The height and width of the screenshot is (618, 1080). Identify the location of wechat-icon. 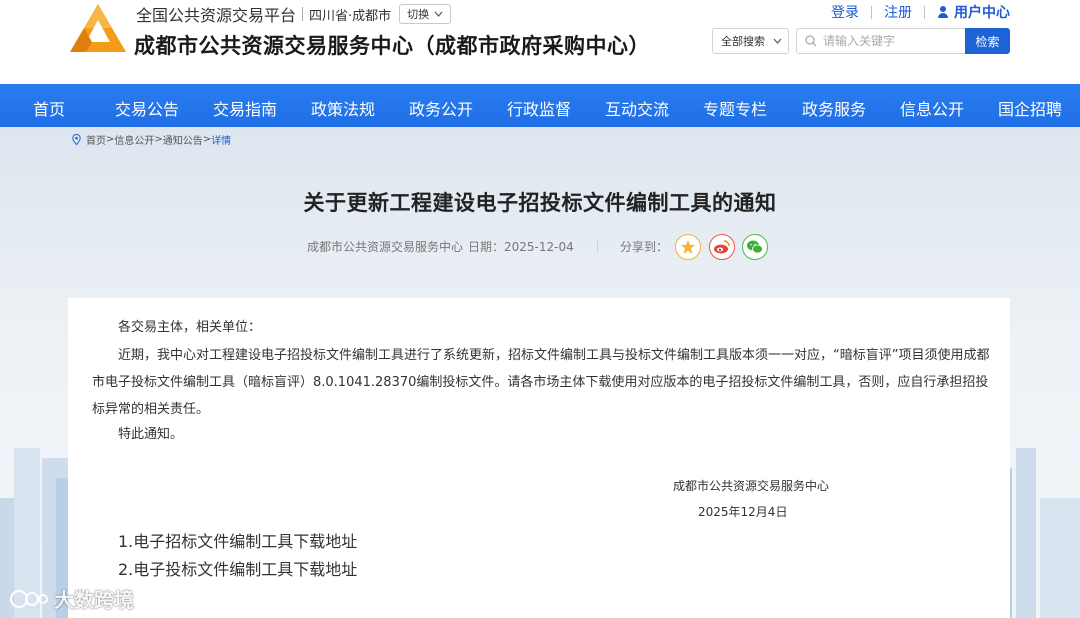
(755, 247).